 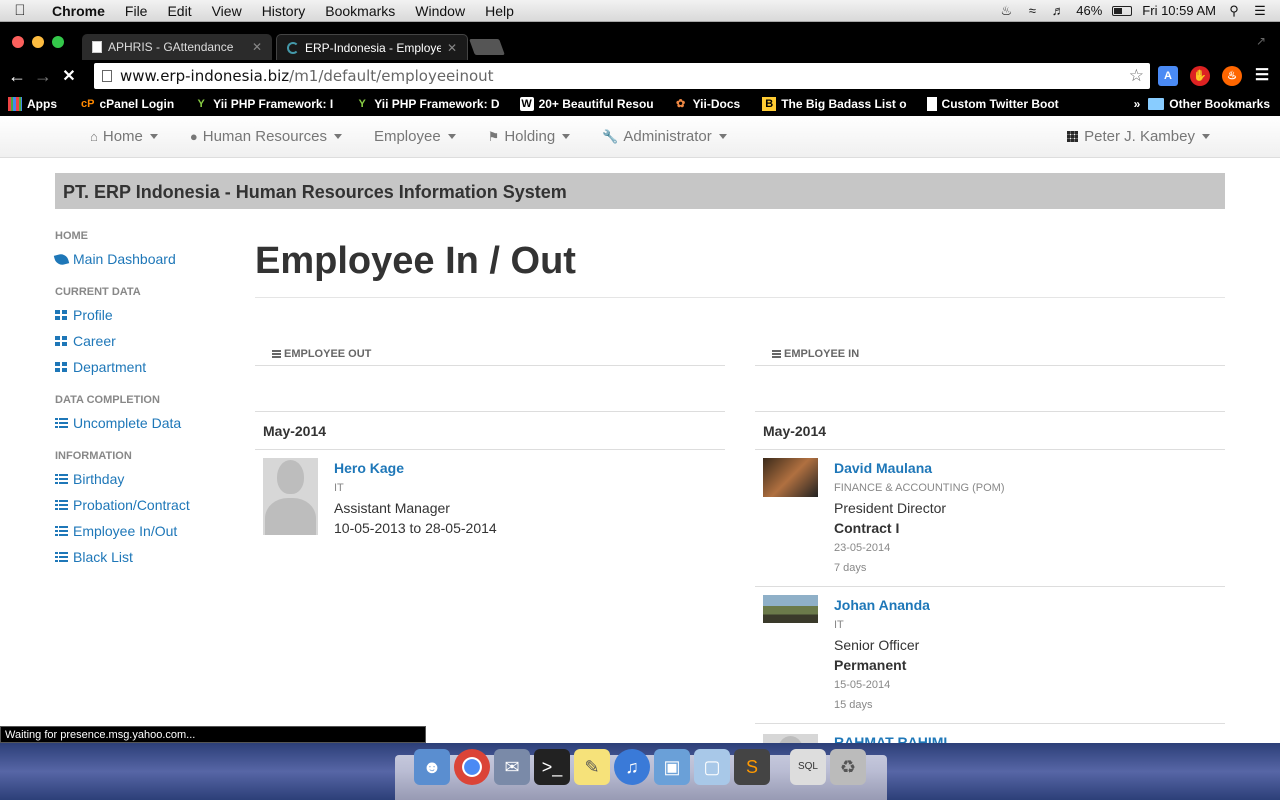 What do you see at coordinates (882, 605) in the screenshot?
I see `employee-name-link: Johan Ananda` at bounding box center [882, 605].